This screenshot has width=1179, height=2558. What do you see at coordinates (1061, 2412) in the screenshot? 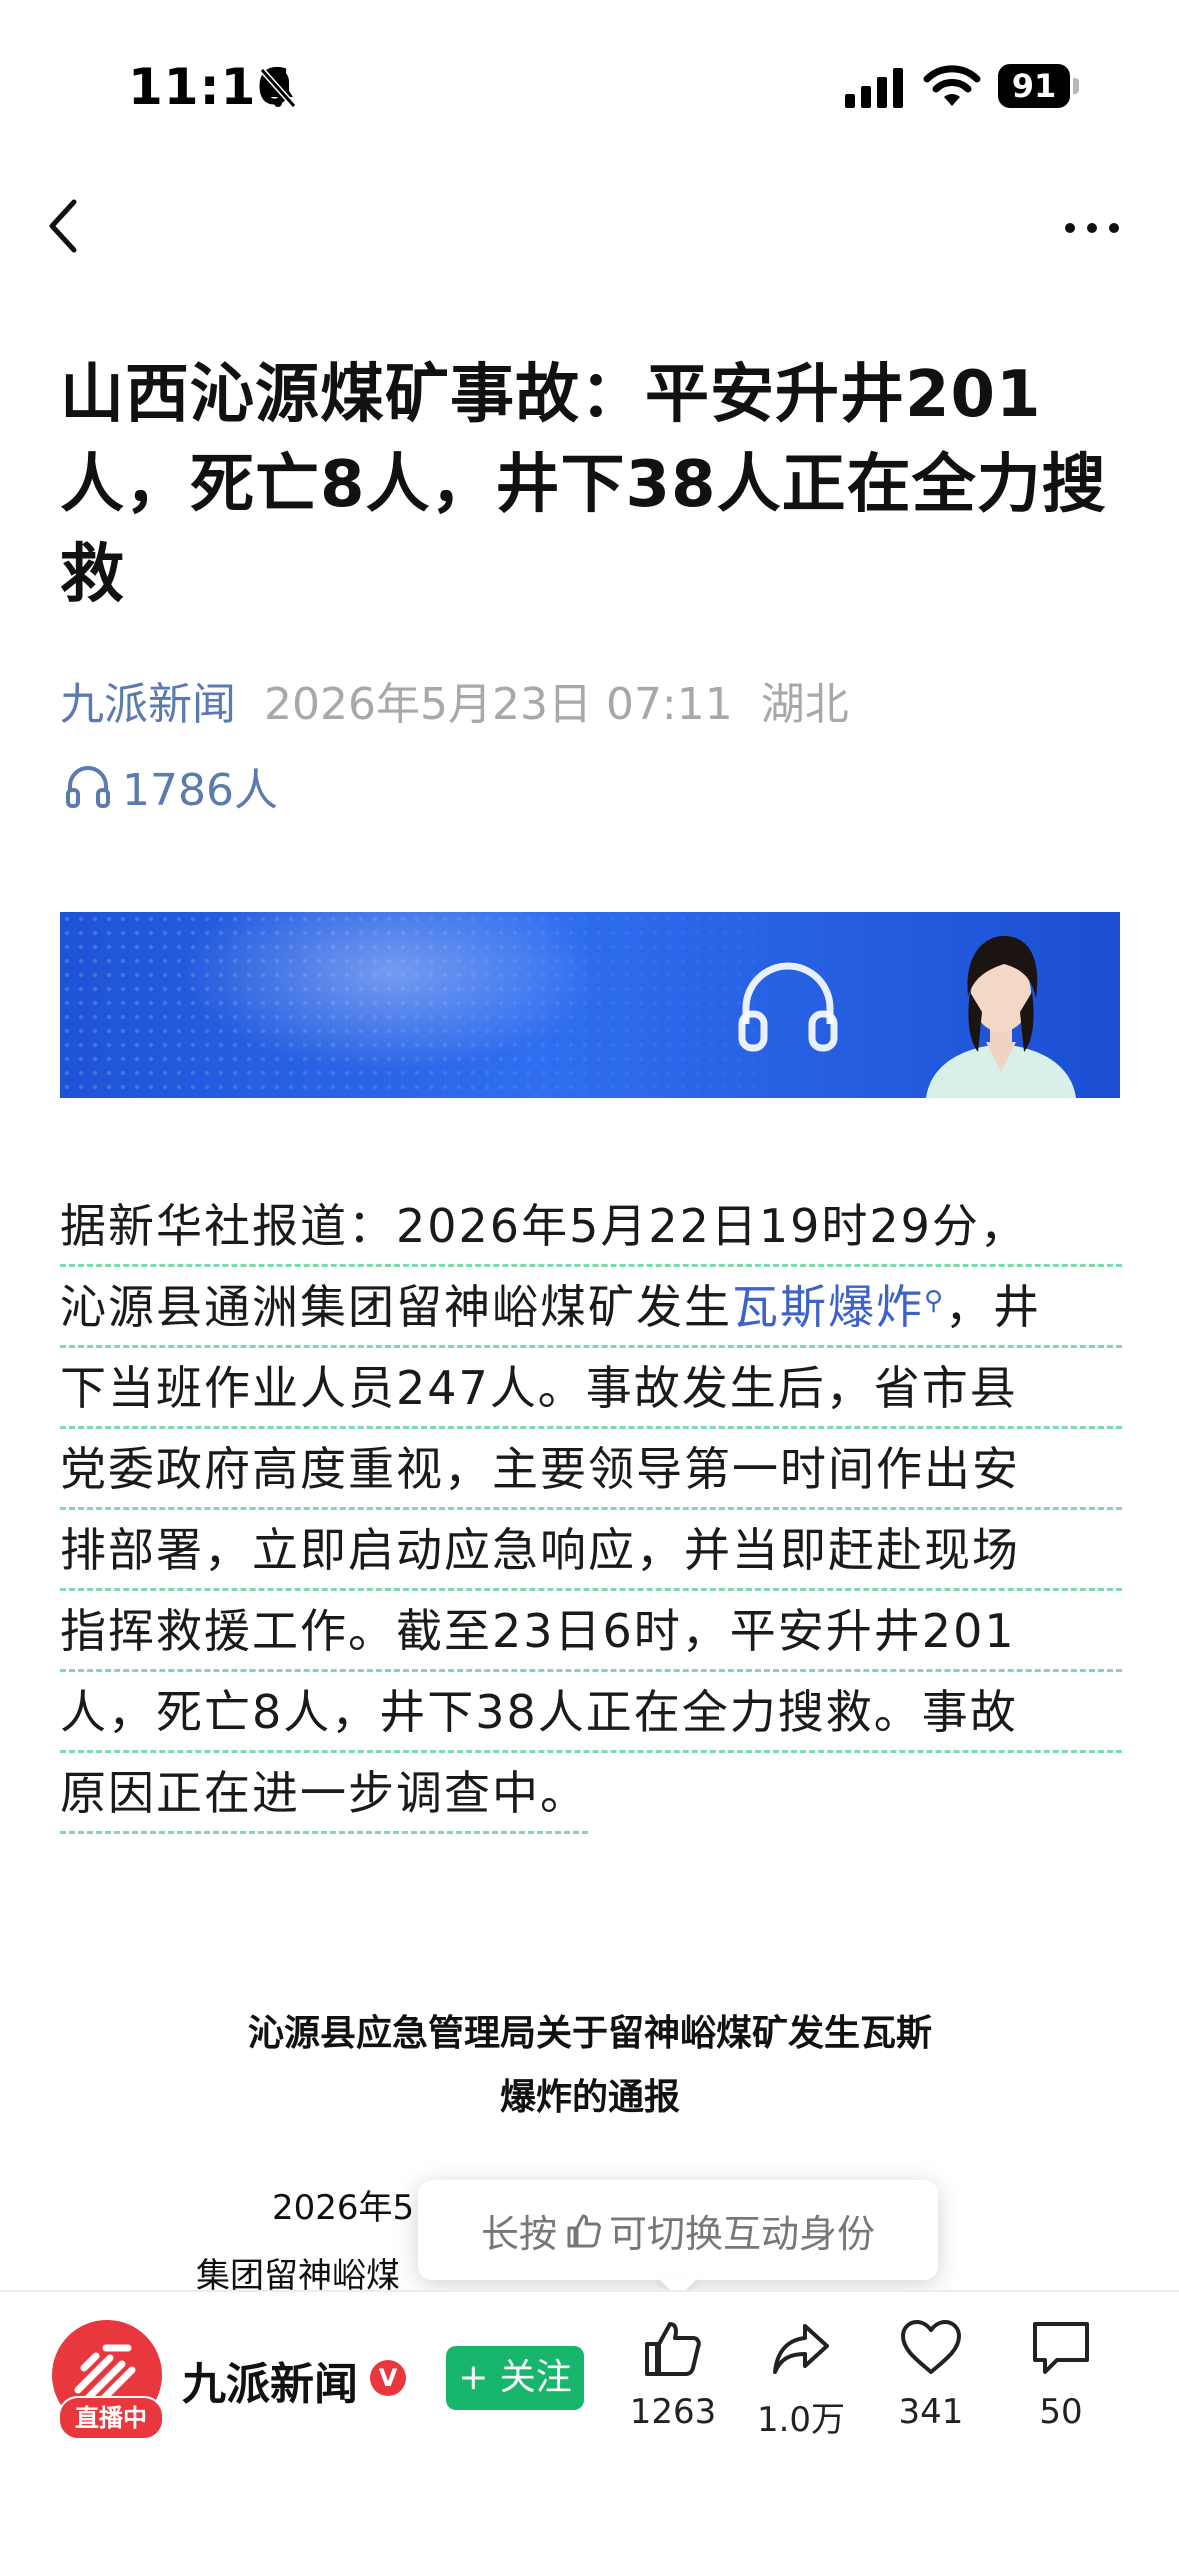
I see `comment-count: 50` at bounding box center [1061, 2412].